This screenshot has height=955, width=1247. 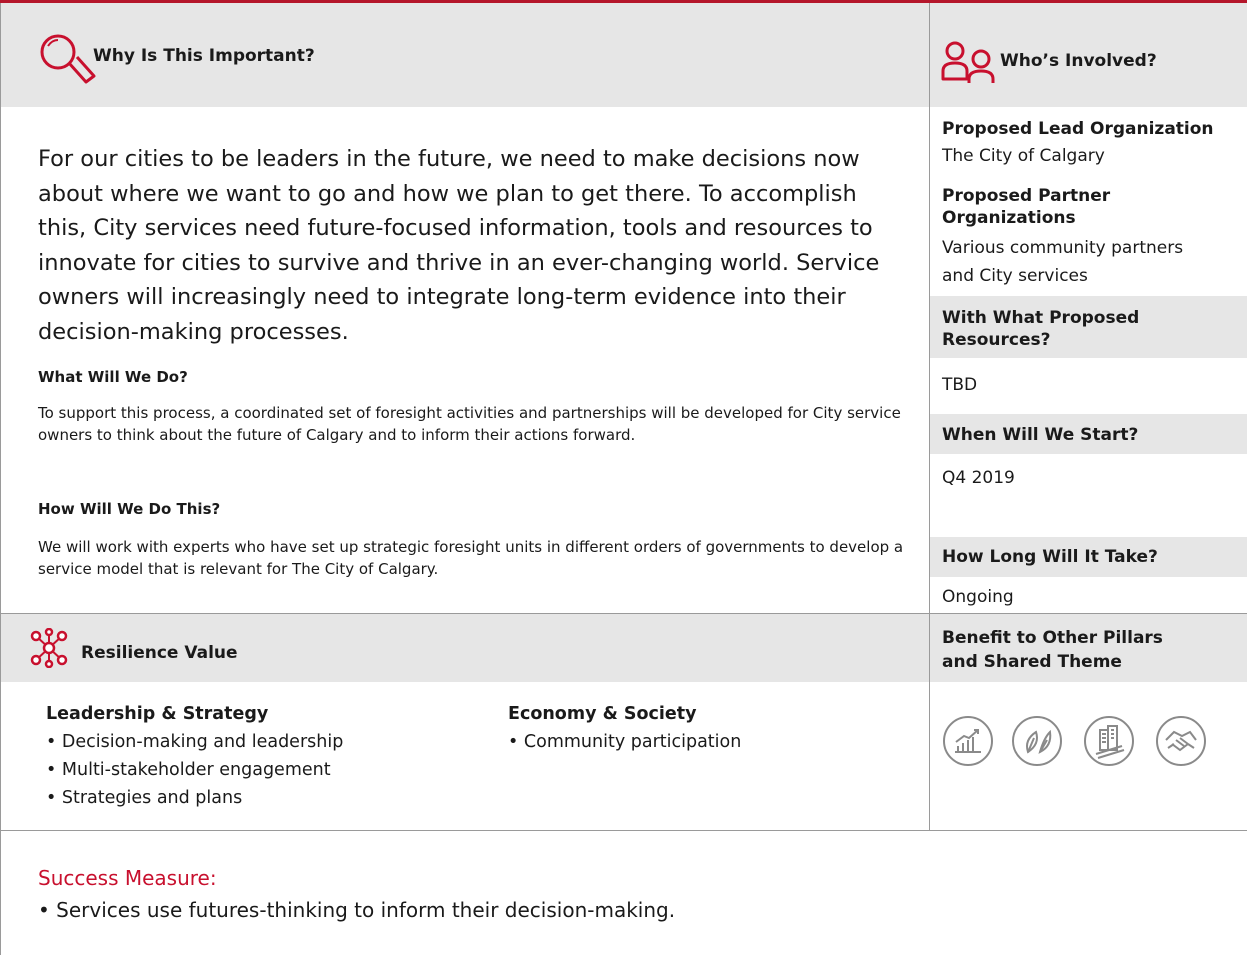 I want to click on partner-label-line2: Organizations, so click(x=1009, y=218).